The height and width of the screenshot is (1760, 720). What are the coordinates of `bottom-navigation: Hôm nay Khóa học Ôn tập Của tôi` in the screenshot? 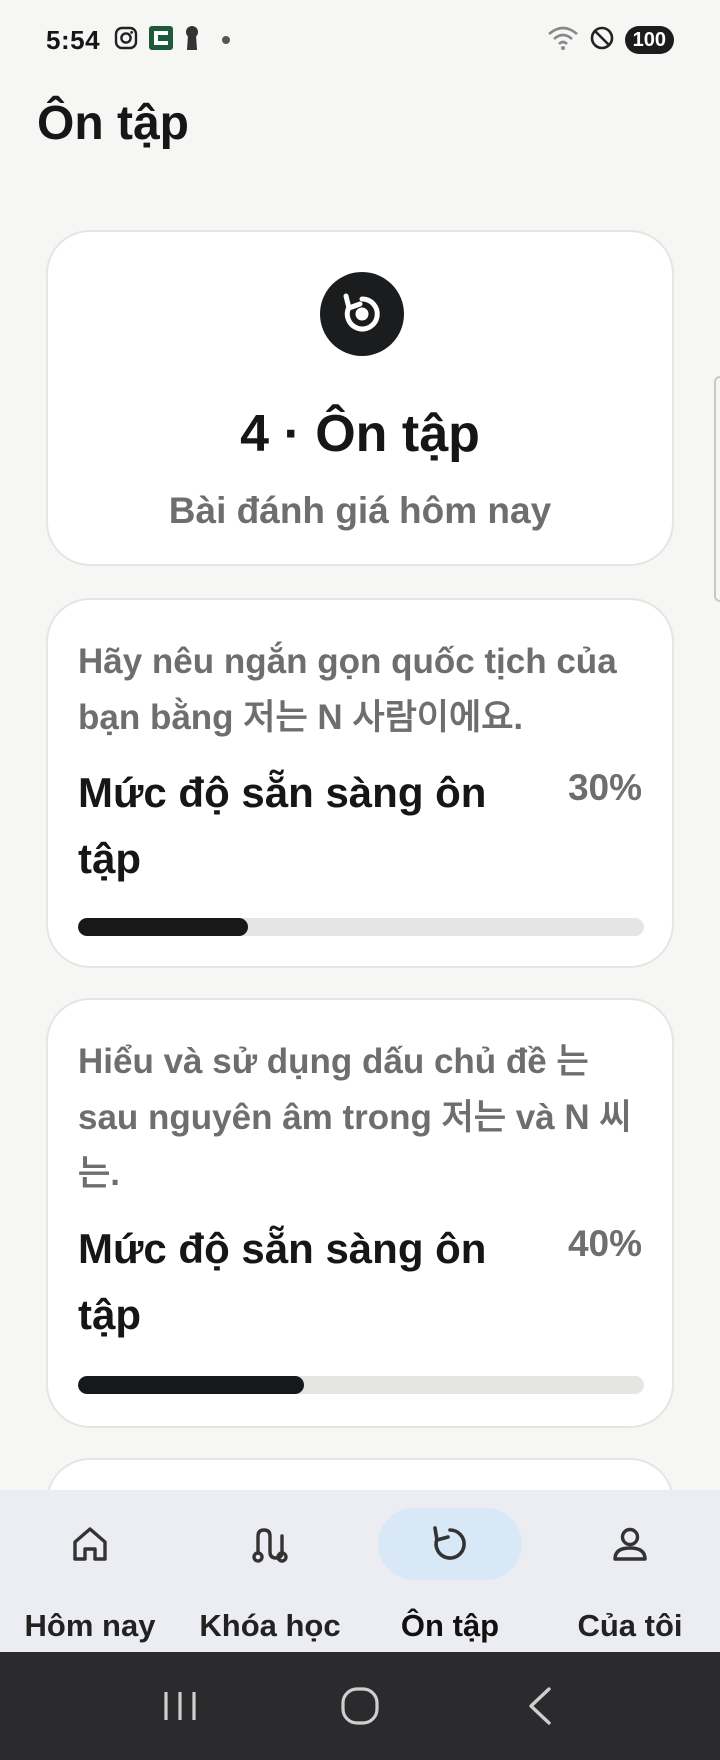 It's located at (360, 1571).